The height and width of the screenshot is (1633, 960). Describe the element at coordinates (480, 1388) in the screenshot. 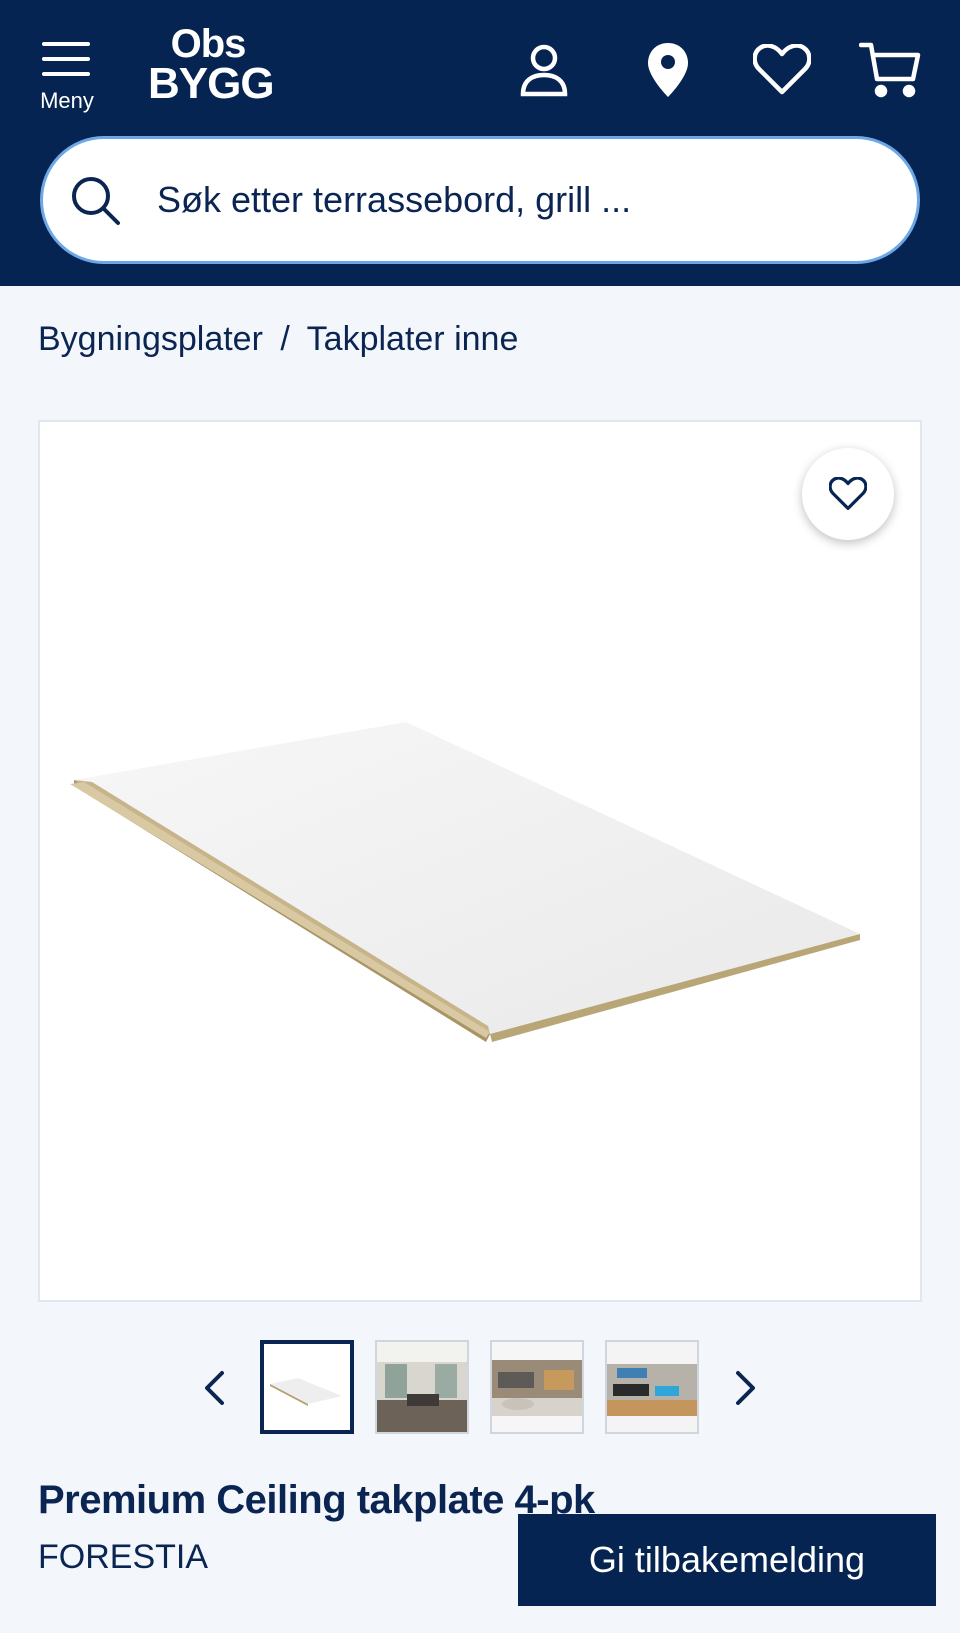

I see `thumbnail-carousel` at that location.